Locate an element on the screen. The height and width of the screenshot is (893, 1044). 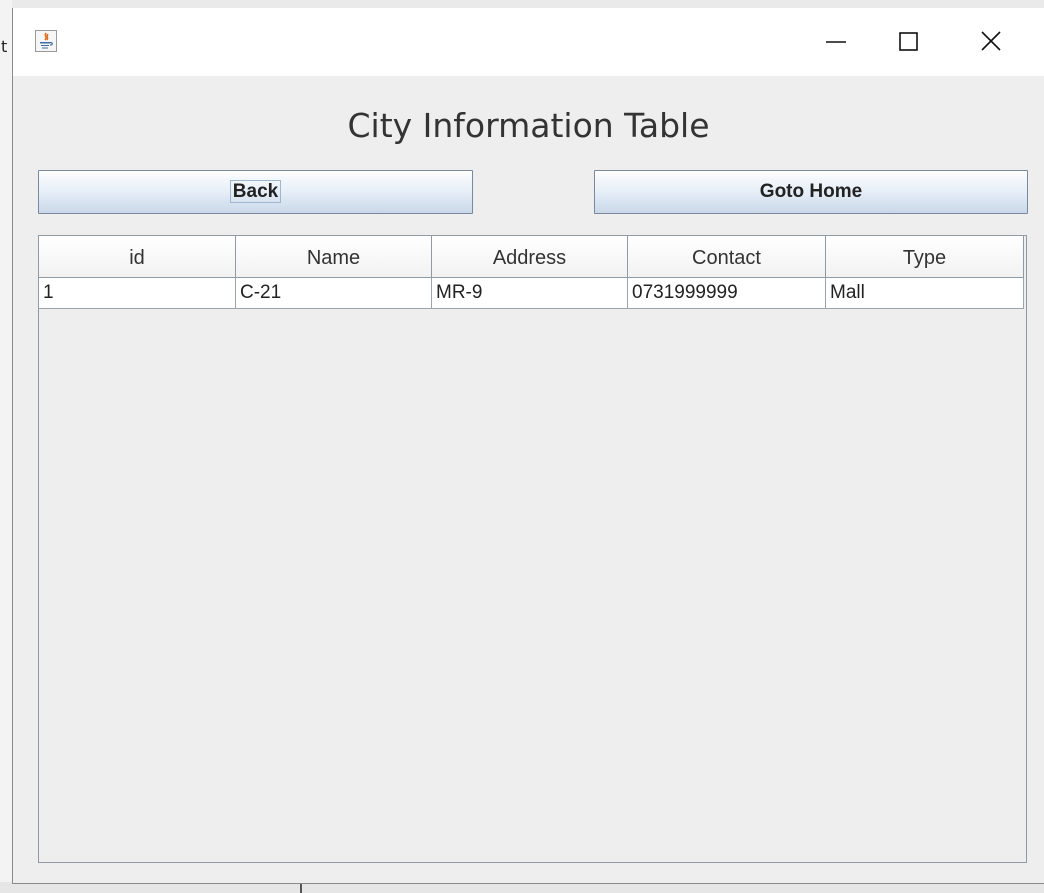
cell-type: Mall is located at coordinates (925, 293).